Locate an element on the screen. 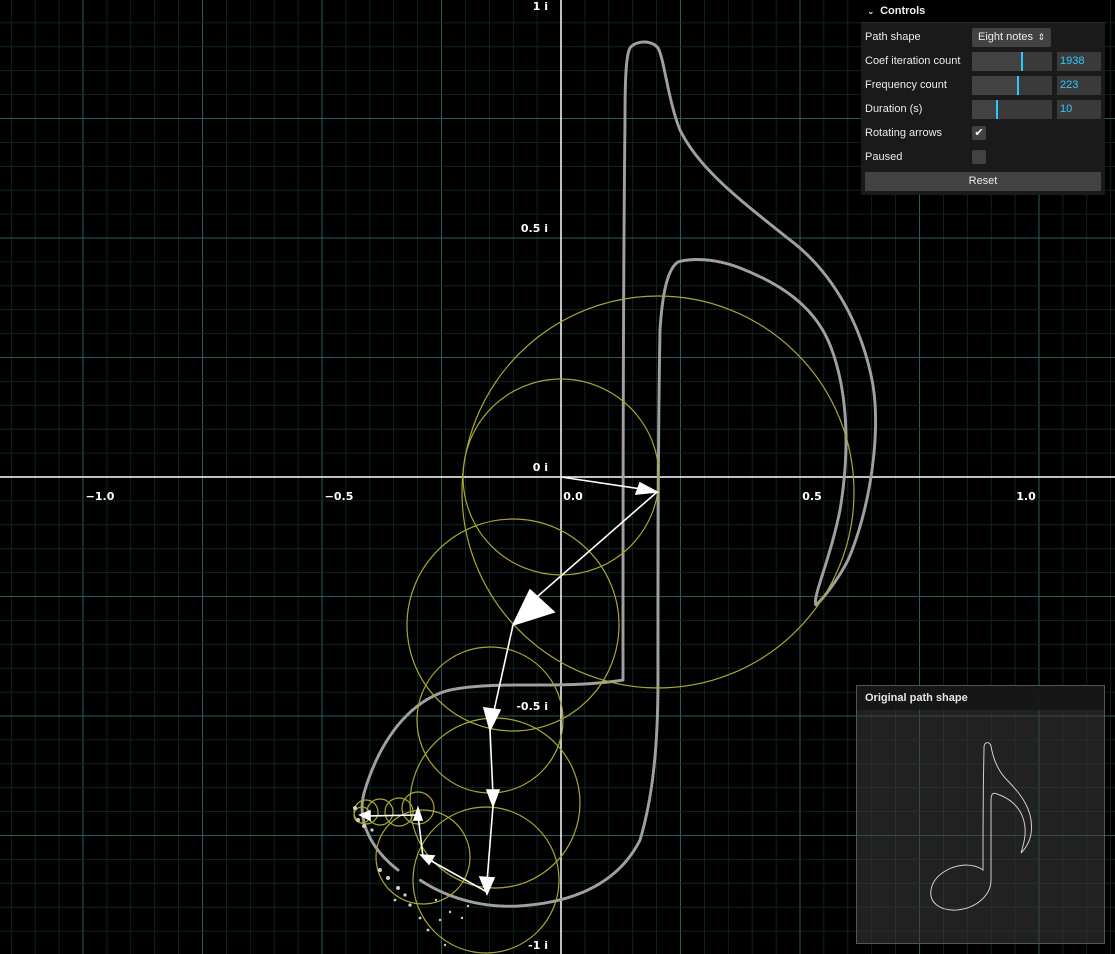 Image resolution: width=1115 pixels, height=954 pixels. original-path-preview is located at coordinates (981, 826).